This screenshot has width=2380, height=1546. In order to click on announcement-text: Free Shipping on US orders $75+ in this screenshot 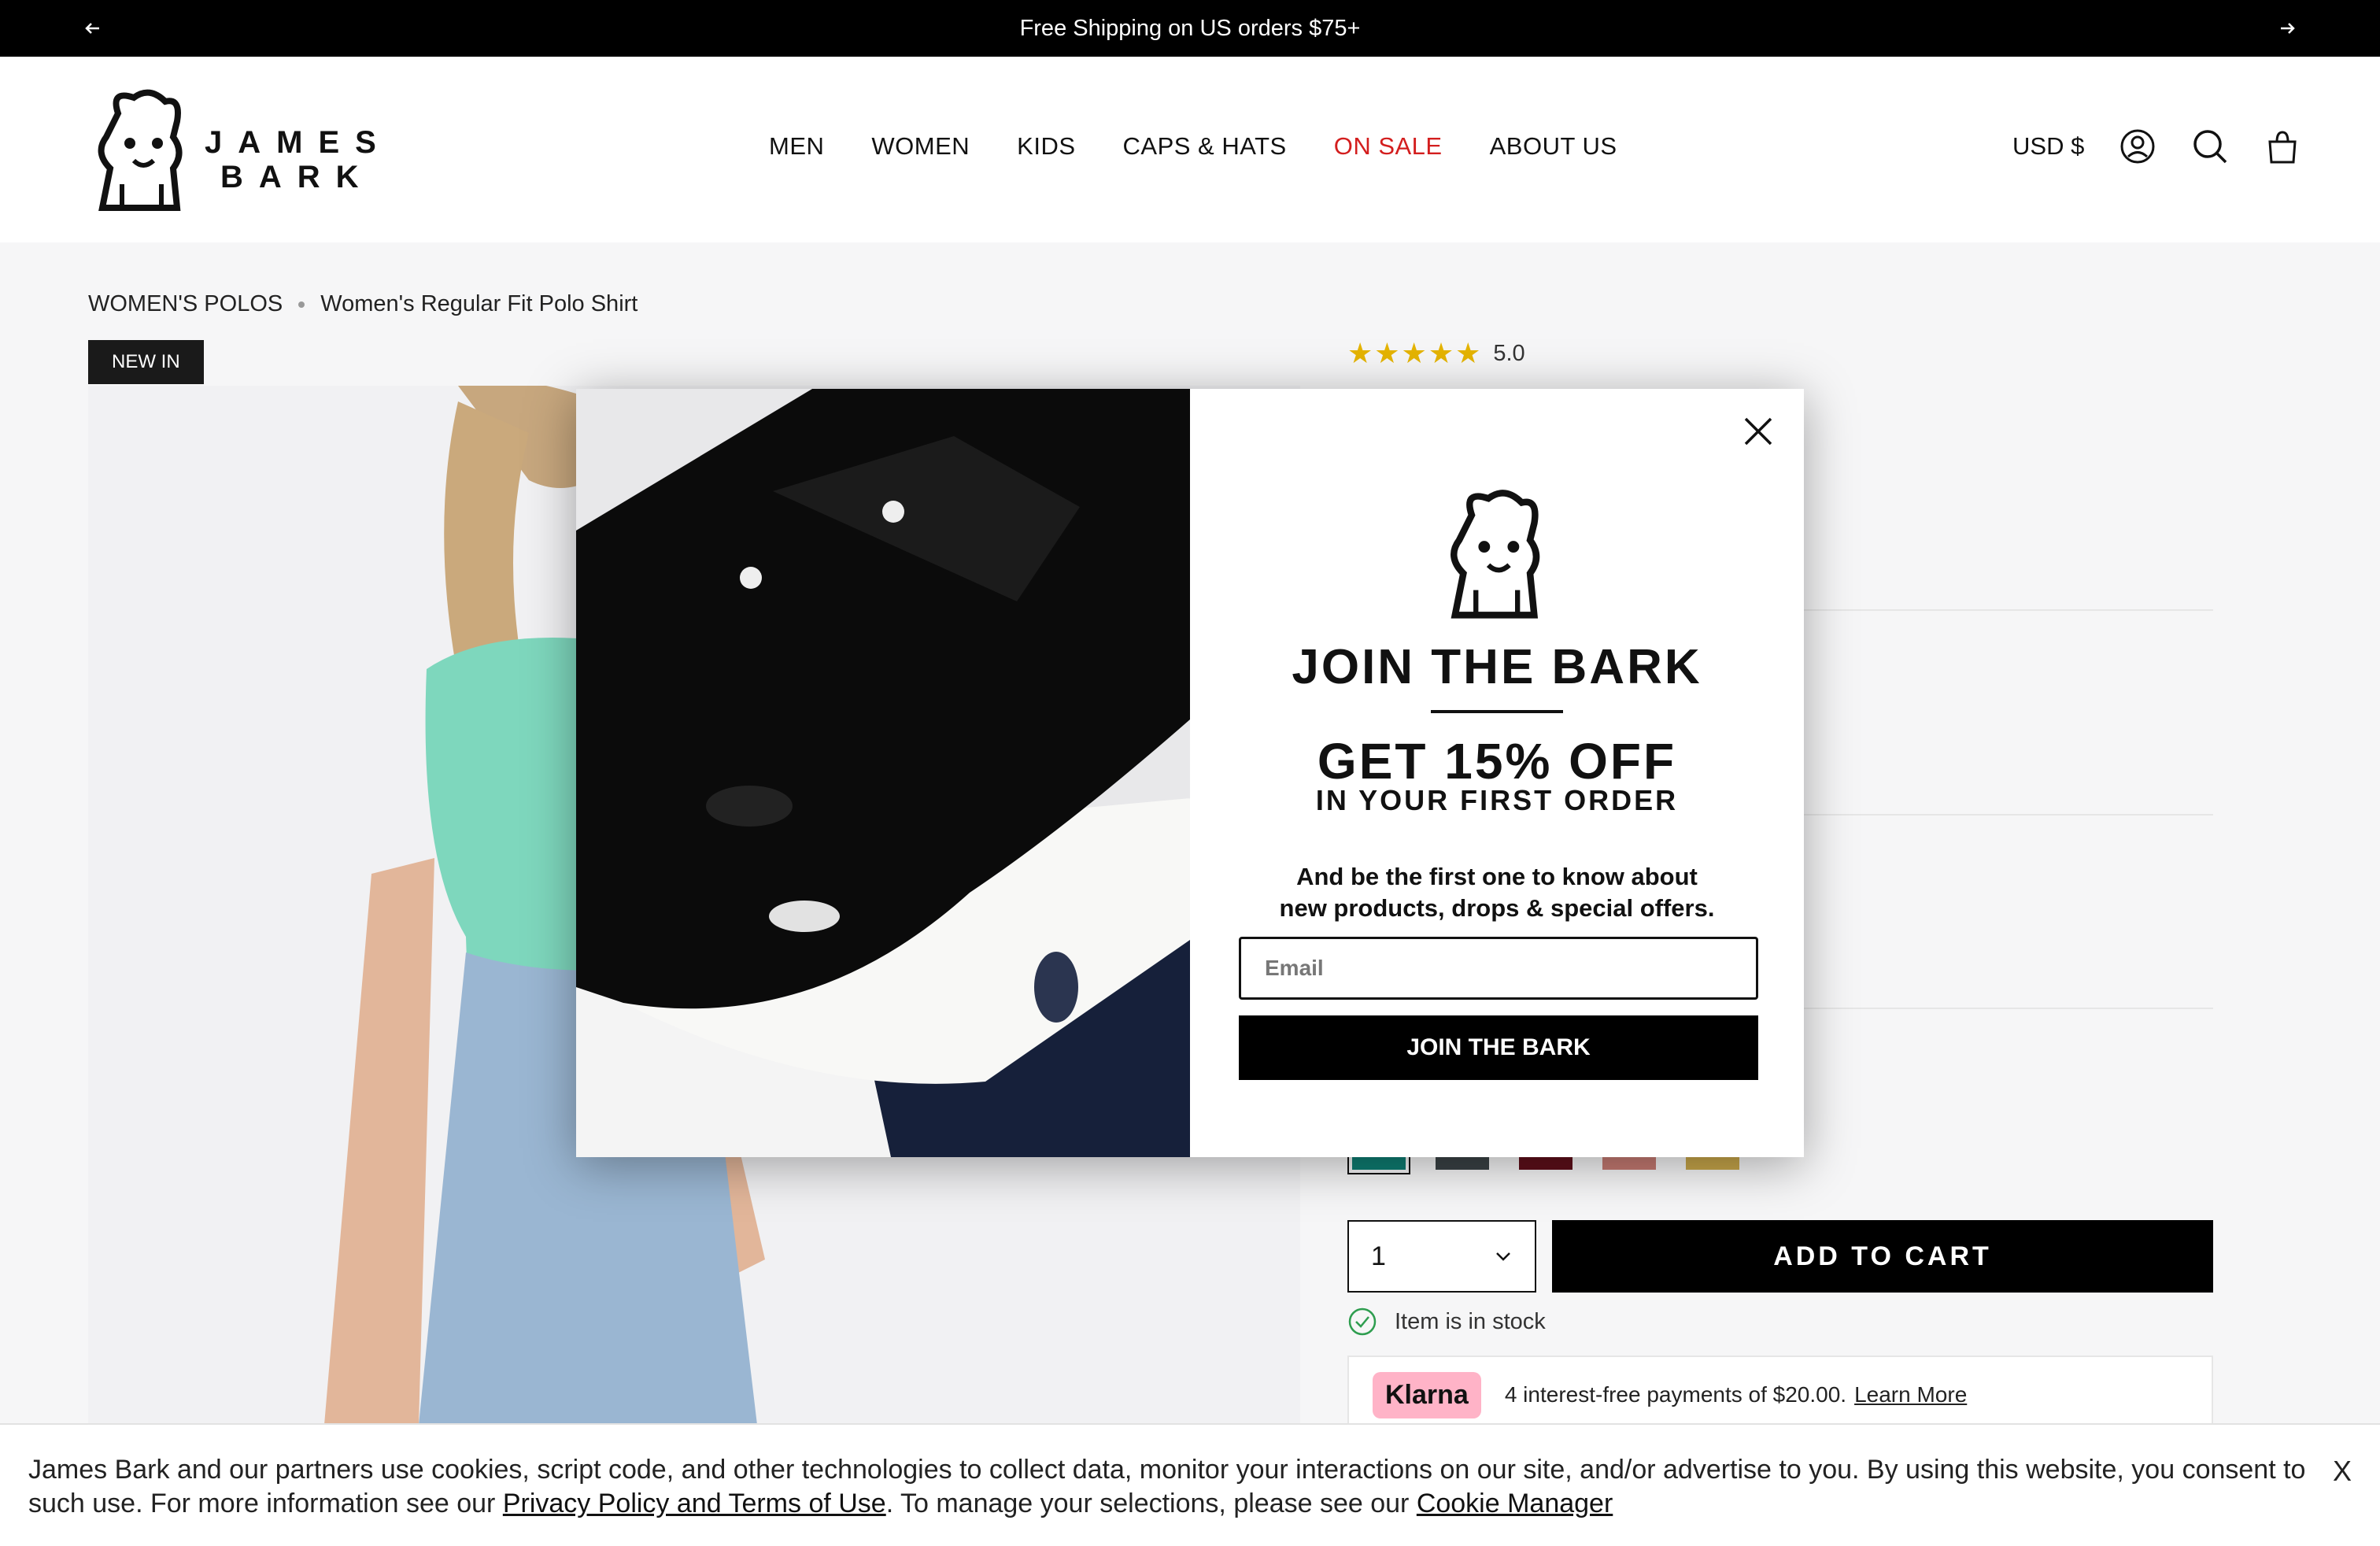, I will do `click(1190, 28)`.